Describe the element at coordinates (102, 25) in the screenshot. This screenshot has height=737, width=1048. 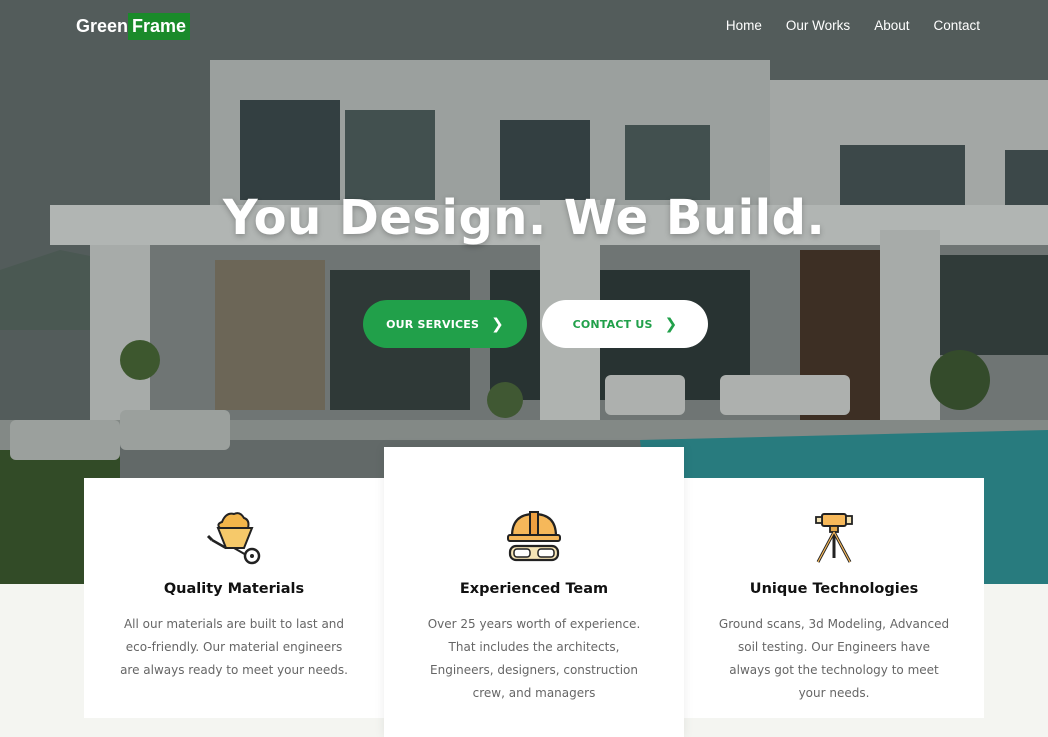
I see `brand-logo-text-green: Green` at that location.